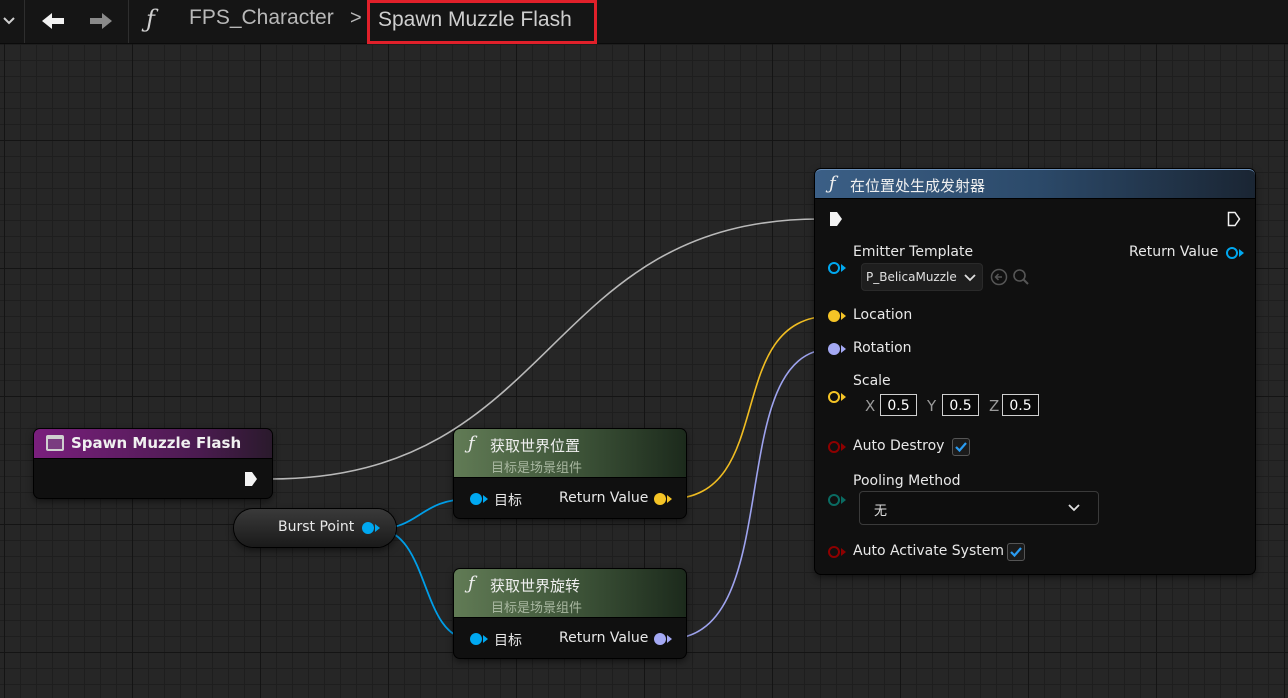 This screenshot has width=1288, height=698. What do you see at coordinates (834, 349) in the screenshot?
I see `rotation-pin` at bounding box center [834, 349].